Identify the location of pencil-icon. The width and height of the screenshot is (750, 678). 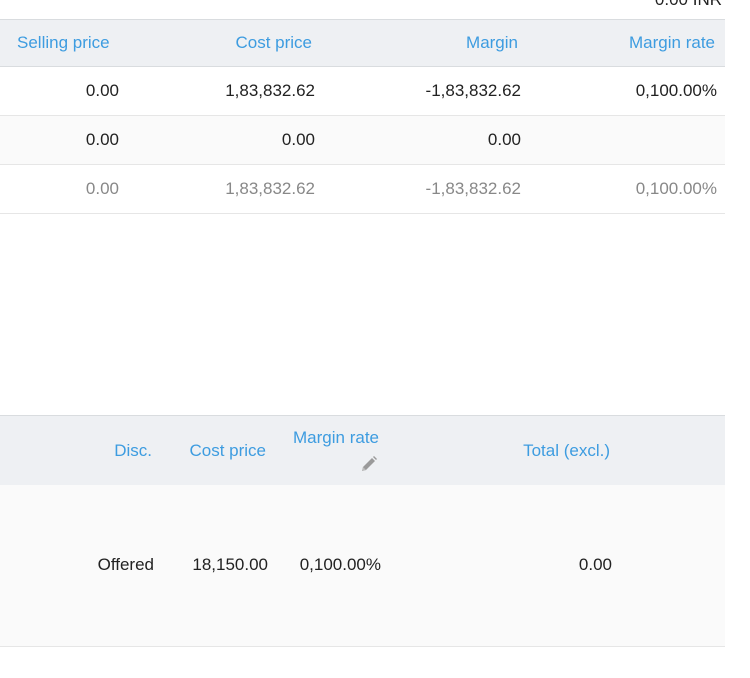
(369, 464).